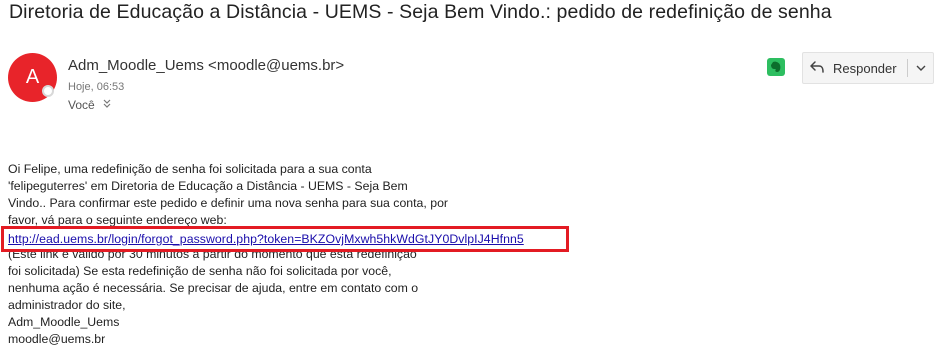 The image size is (942, 353). Describe the element at coordinates (64, 322) in the screenshot. I see `body-line: Adm_Moodle_Uems` at that location.